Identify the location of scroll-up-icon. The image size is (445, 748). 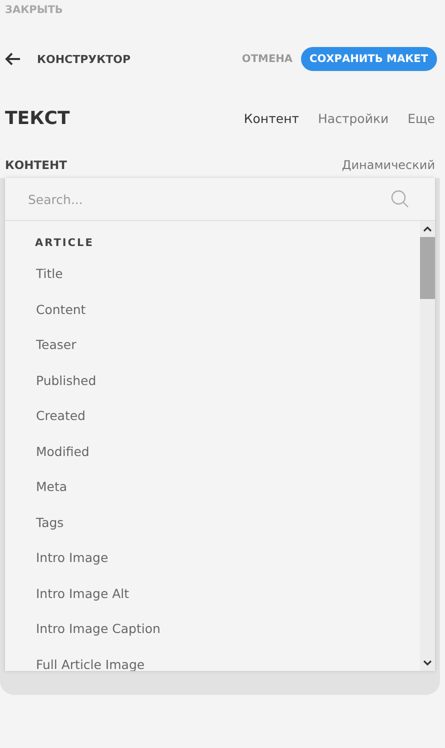
(427, 229).